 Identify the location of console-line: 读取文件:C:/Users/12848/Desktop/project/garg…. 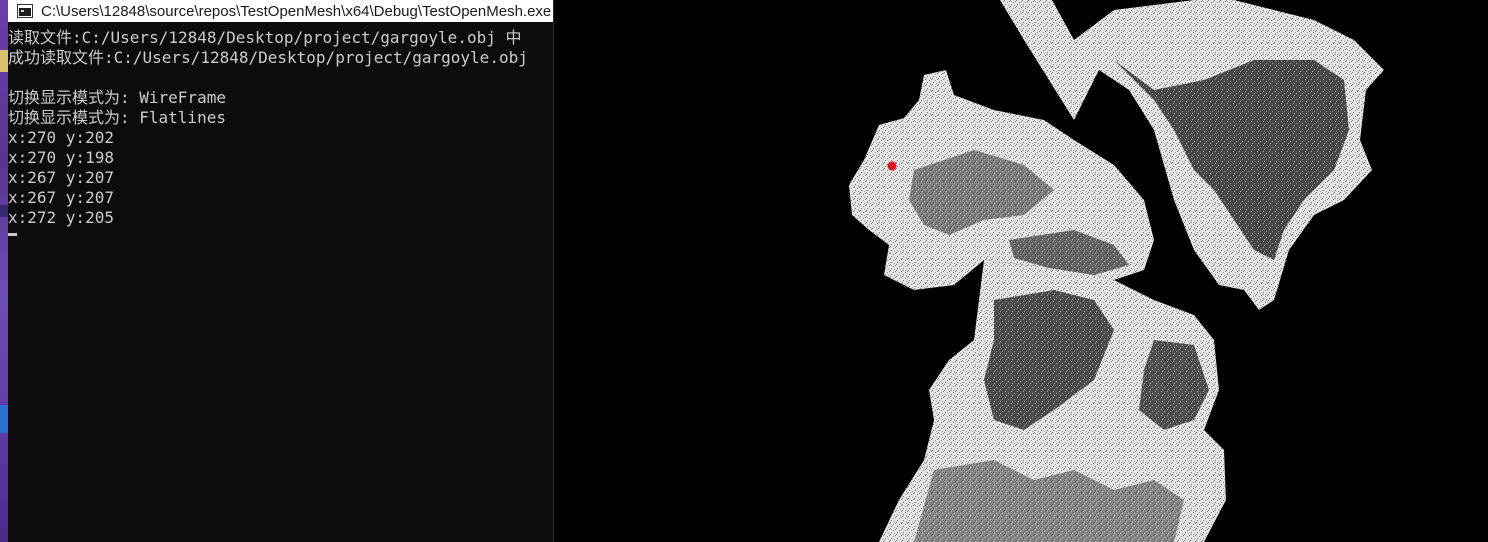
(265, 37).